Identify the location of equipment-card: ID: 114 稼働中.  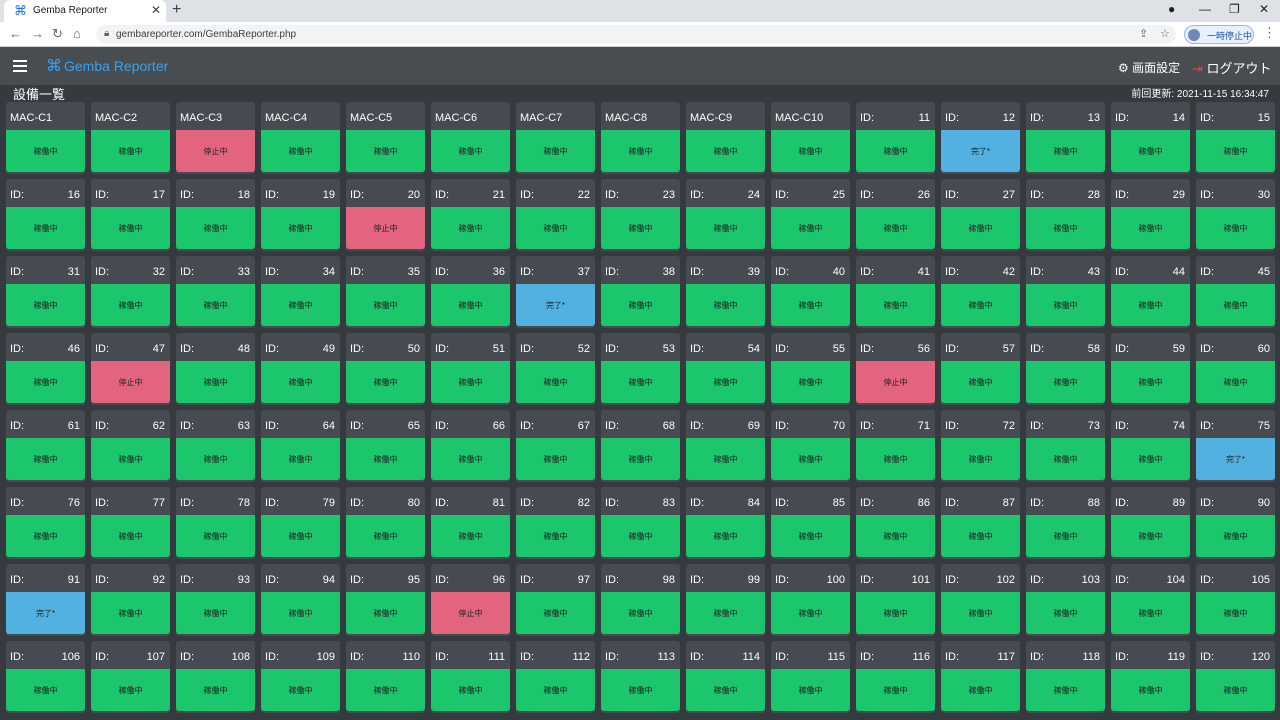
(725, 677).